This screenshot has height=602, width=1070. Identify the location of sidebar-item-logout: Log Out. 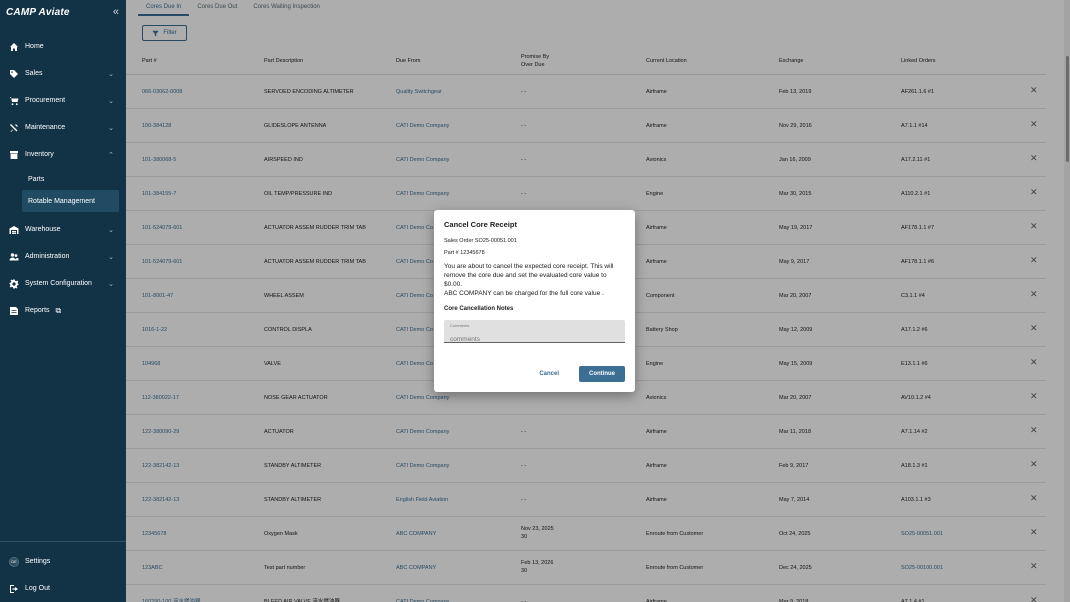
(63, 588).